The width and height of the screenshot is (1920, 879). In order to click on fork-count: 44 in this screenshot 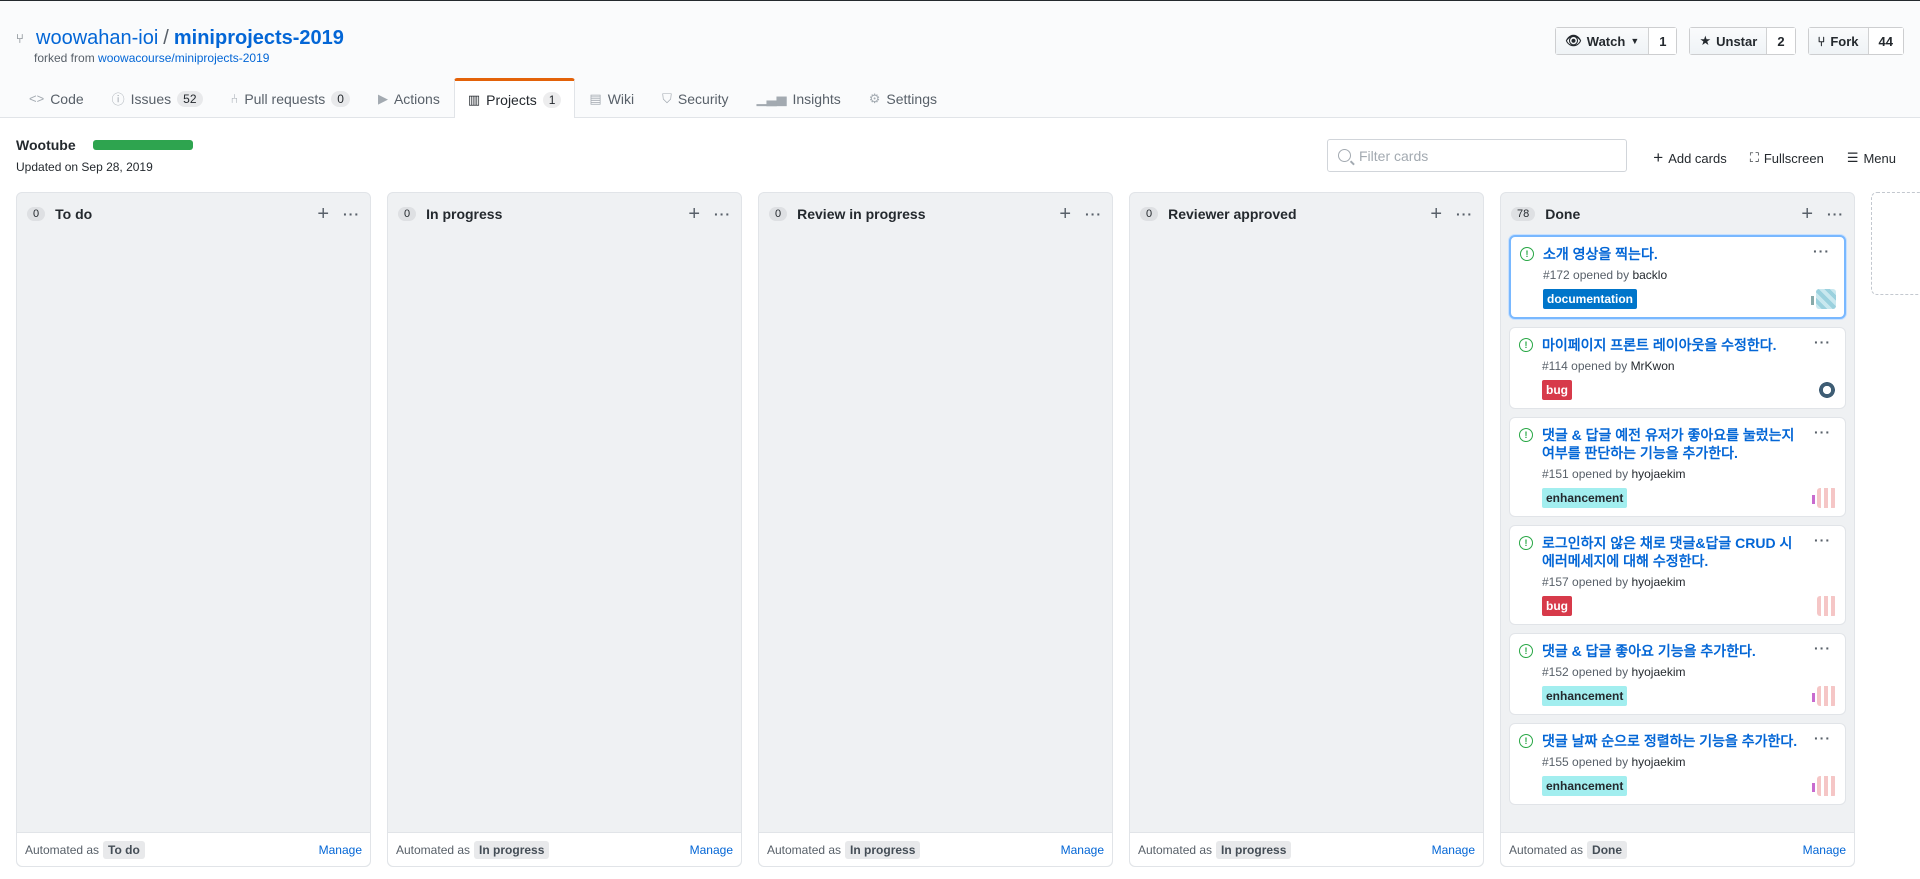, I will do `click(1885, 41)`.